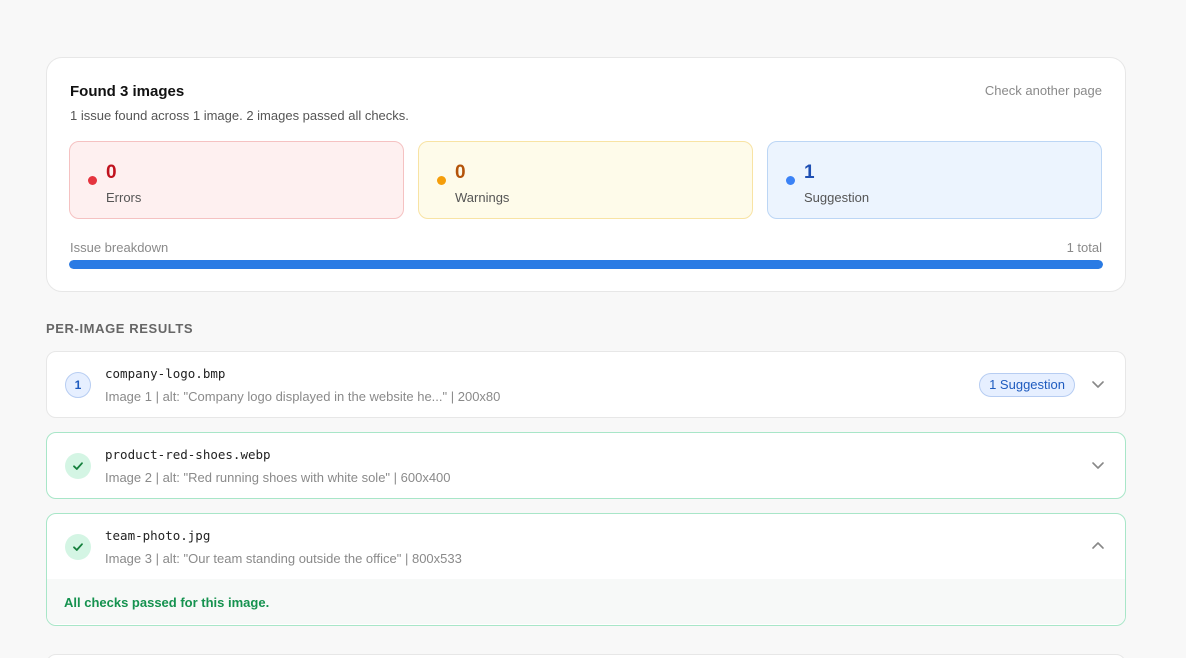 The image size is (1186, 658). Describe the element at coordinates (188, 454) in the screenshot. I see `image-filename: product-red-shoes.webp` at that location.